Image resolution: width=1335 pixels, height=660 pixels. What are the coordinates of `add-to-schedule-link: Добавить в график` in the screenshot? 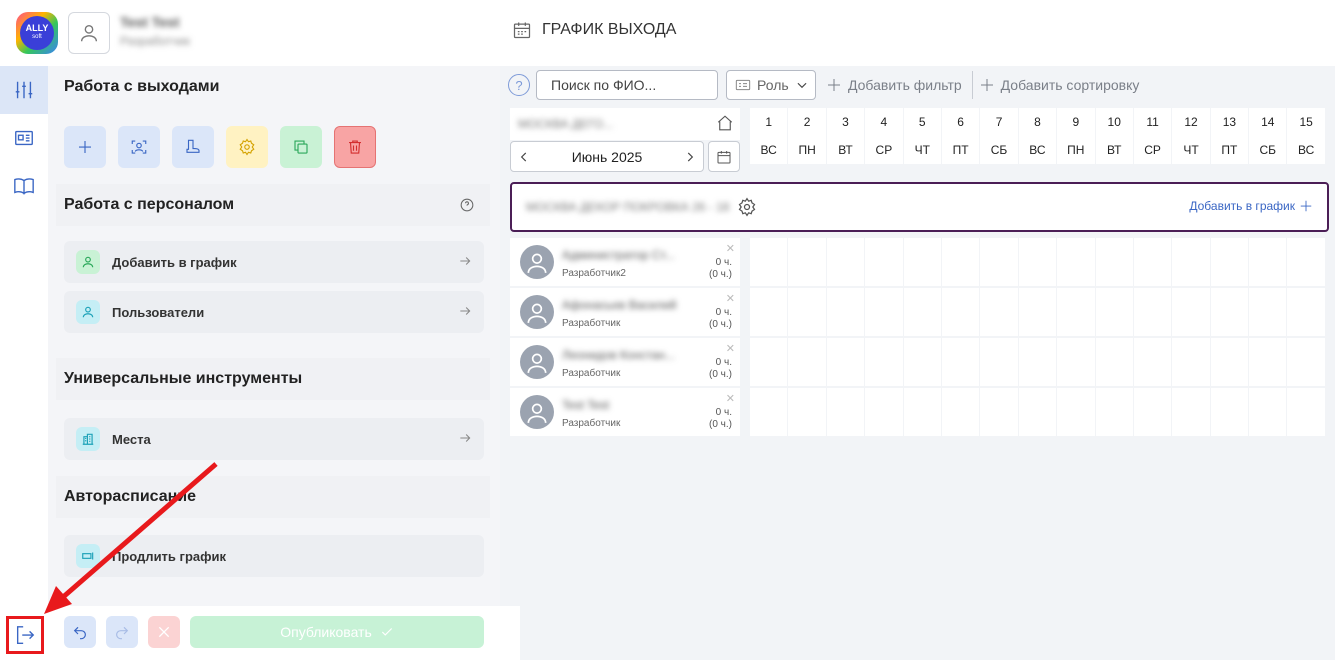 It's located at (1251, 206).